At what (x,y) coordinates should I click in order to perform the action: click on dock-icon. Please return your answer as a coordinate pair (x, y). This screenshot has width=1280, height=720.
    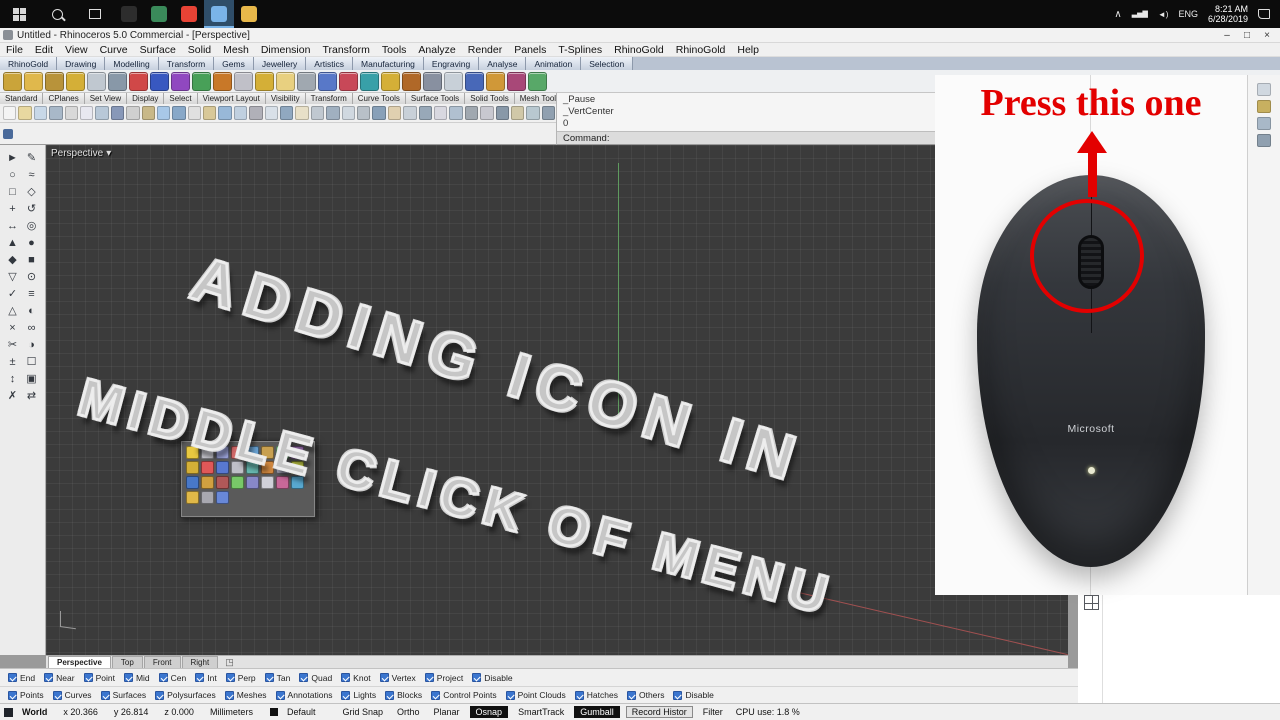
    Looking at the image, I should click on (8, 134).